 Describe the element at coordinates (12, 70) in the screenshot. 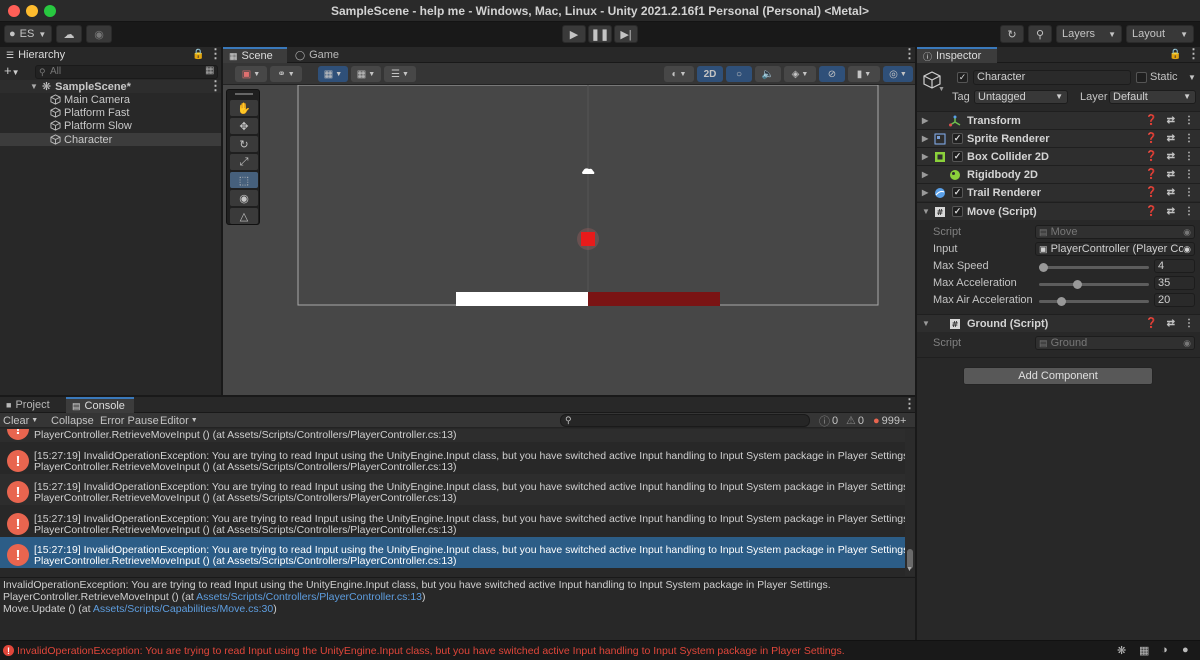

I see `add-object-button: +▼` at that location.